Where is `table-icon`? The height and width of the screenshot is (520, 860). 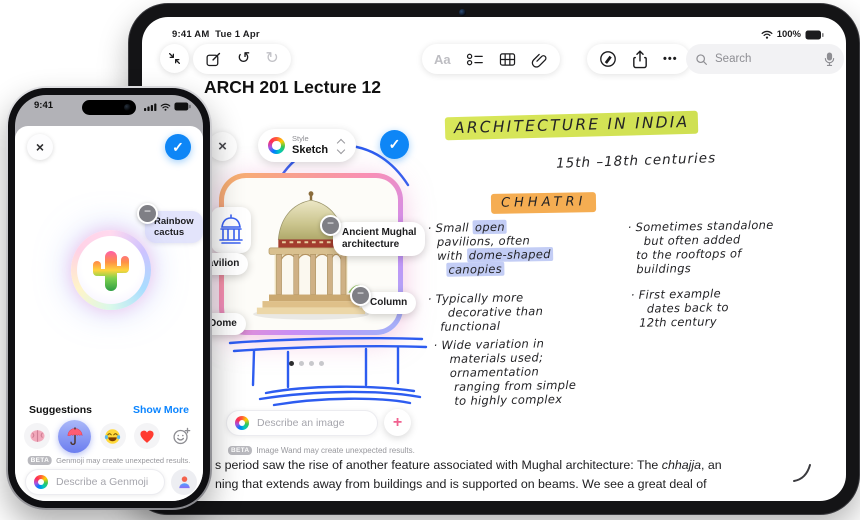 table-icon is located at coordinates (507, 59).